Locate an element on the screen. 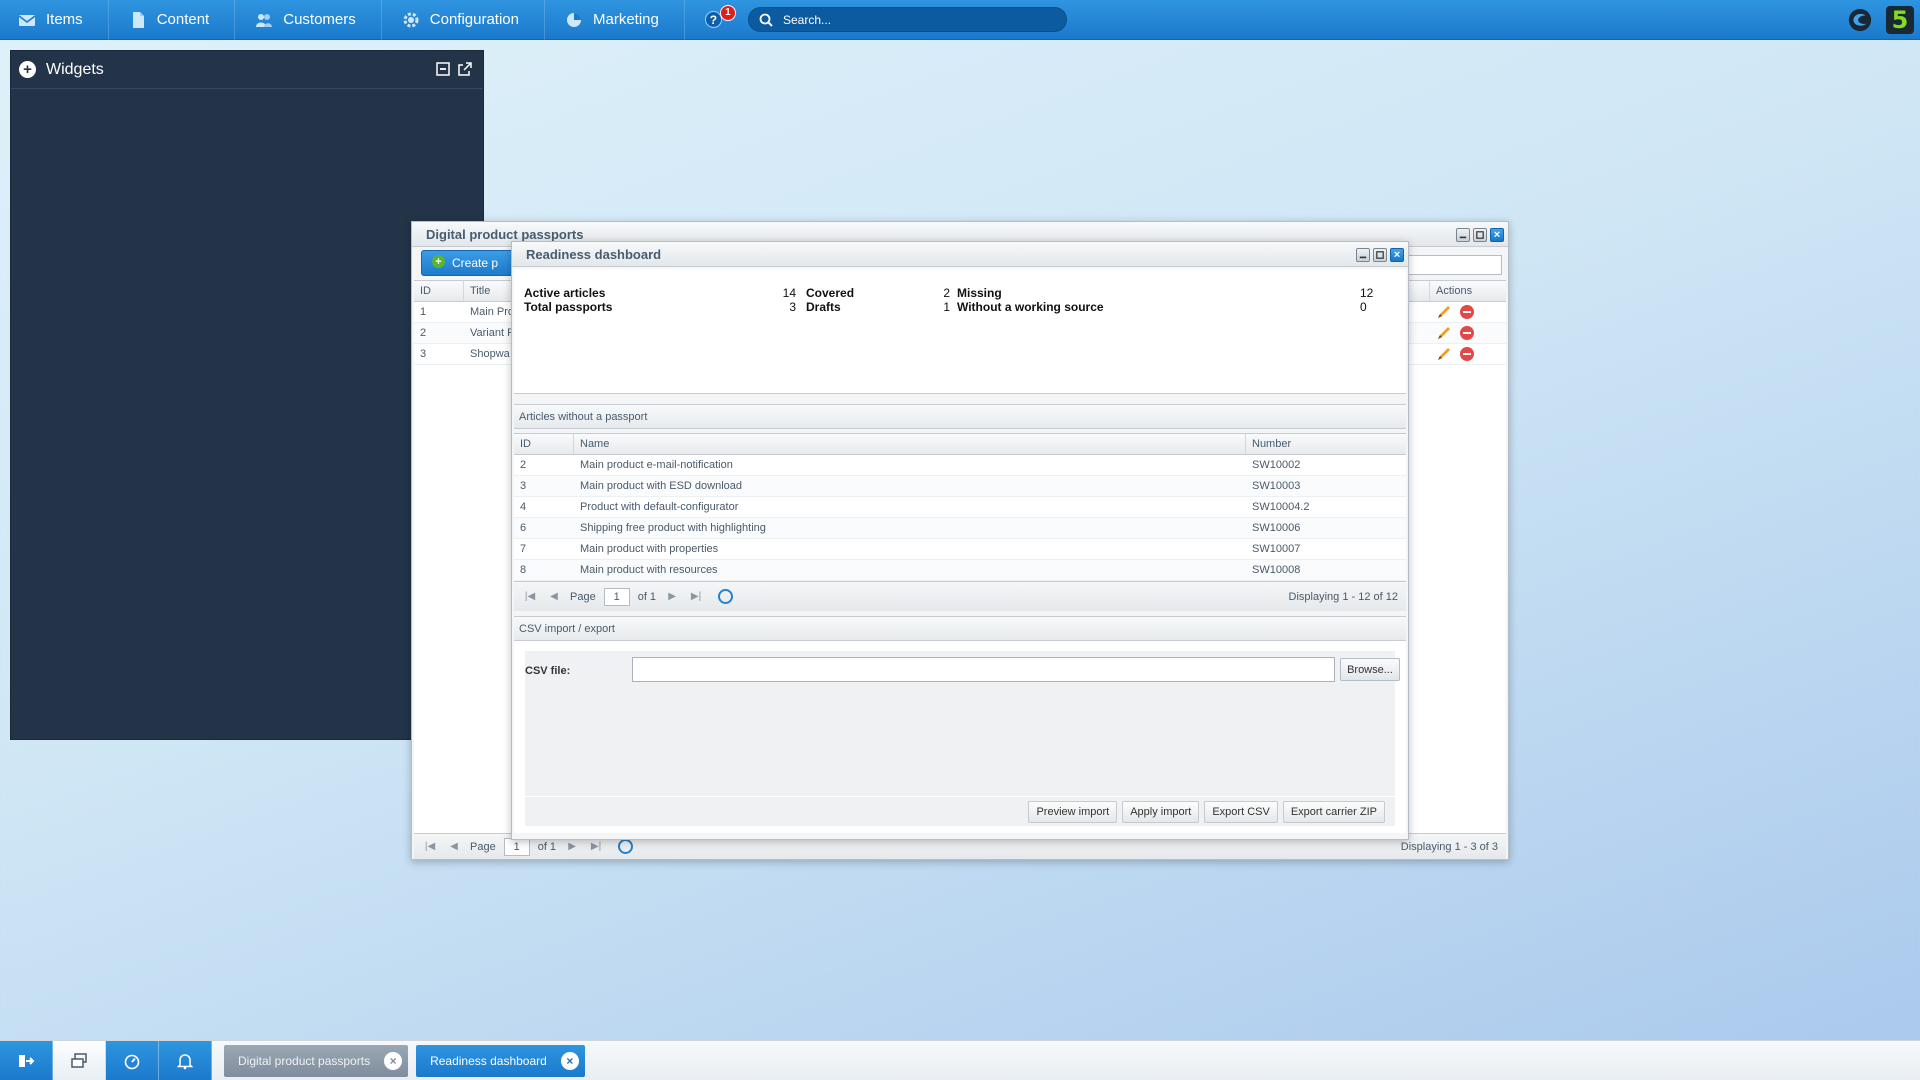 The height and width of the screenshot is (1080, 1920). minimize-widget-icon is located at coordinates (443, 69).